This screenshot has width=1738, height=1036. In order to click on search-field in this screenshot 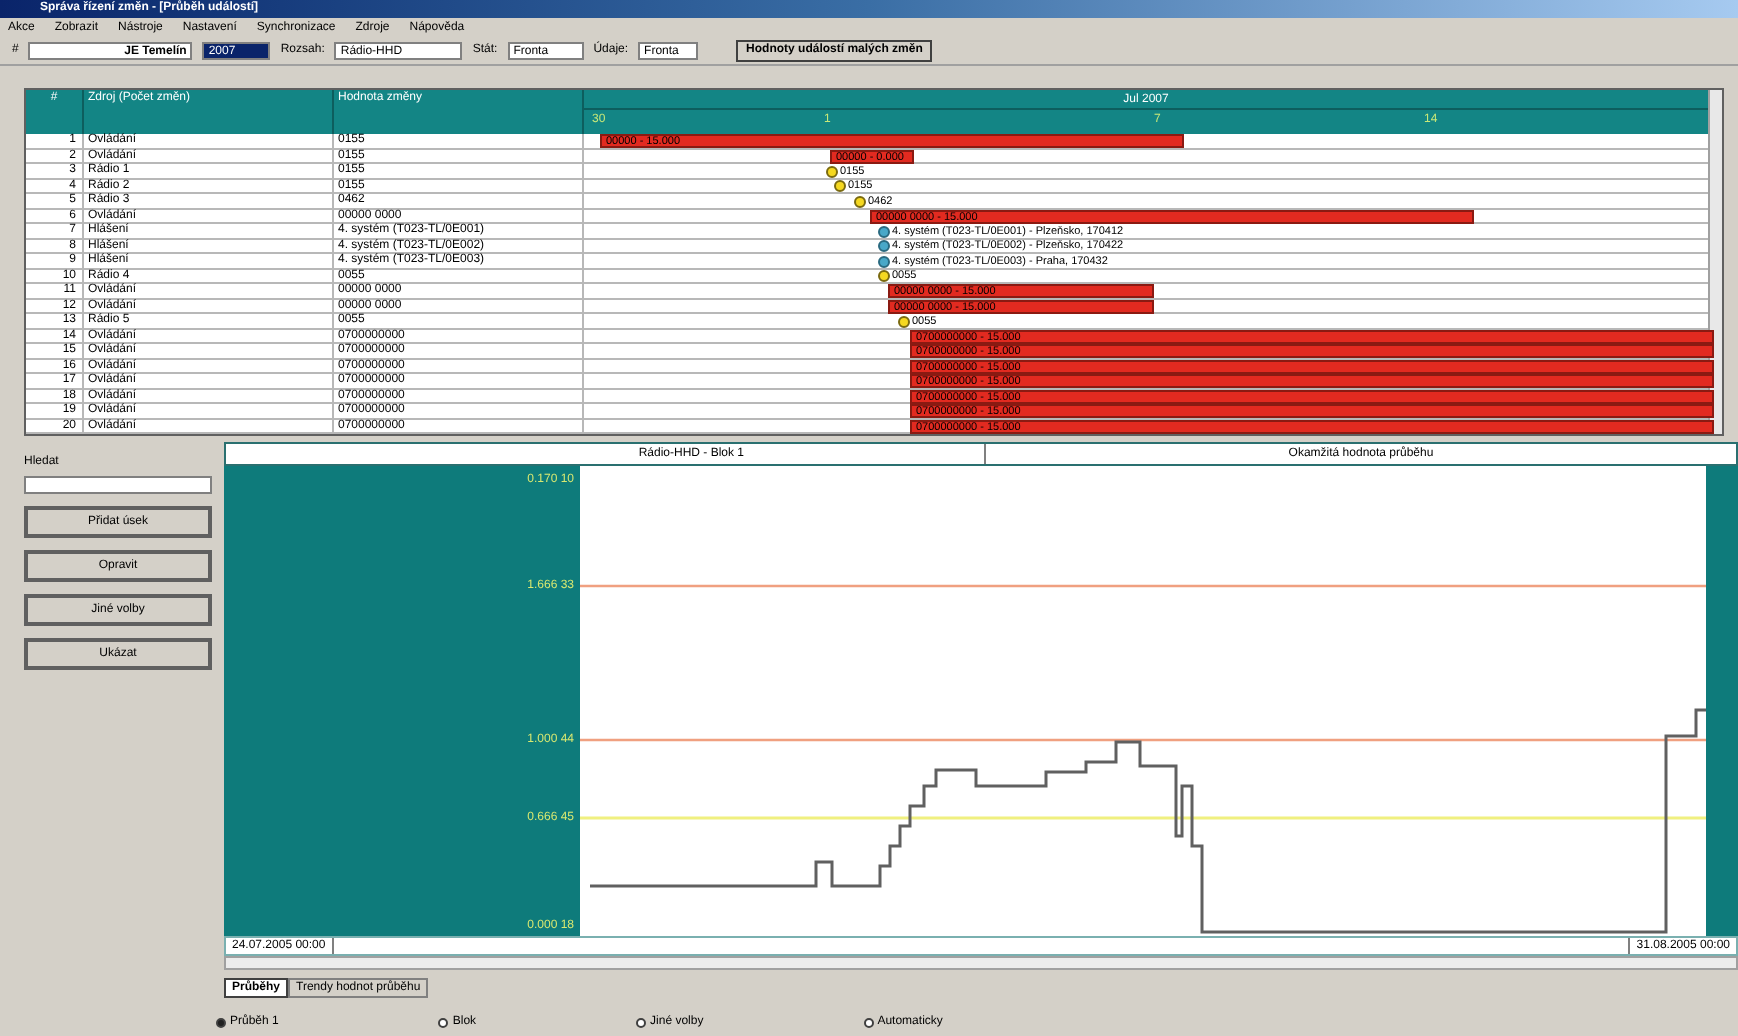, I will do `click(118, 485)`.